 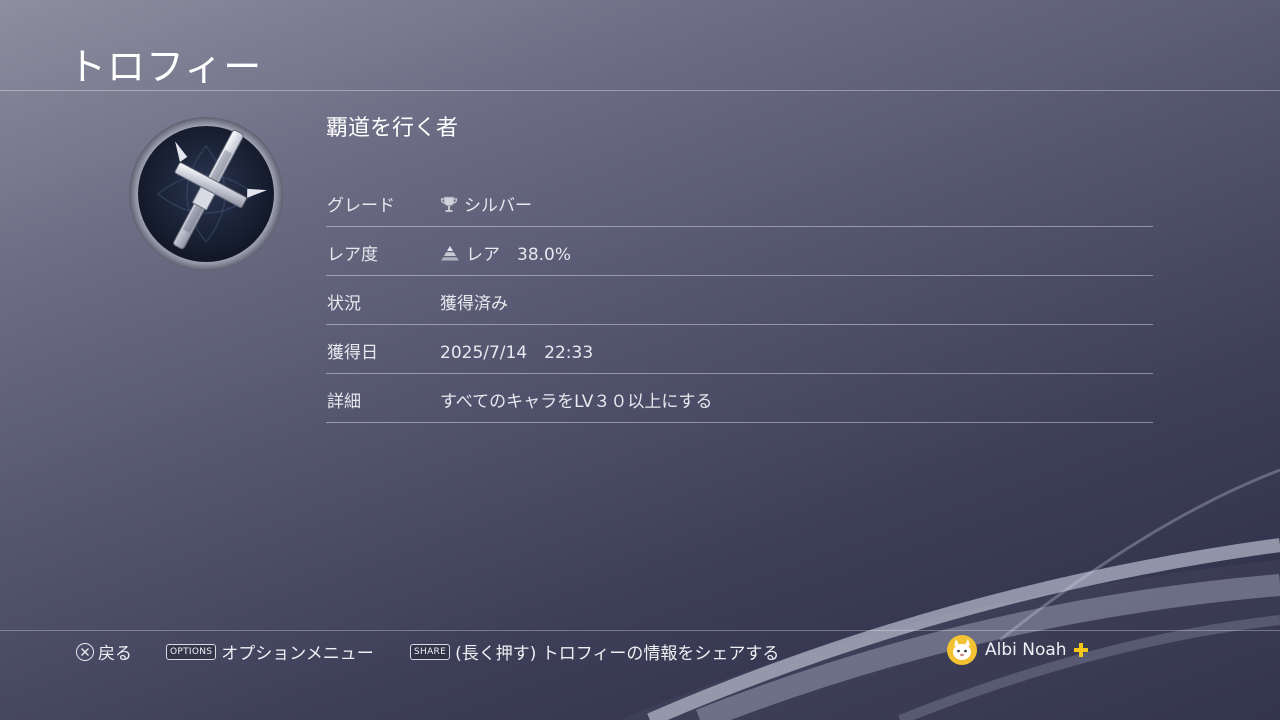 I want to click on info-row-date: 獲得日 2025/7/14 22:33, so click(x=739, y=349).